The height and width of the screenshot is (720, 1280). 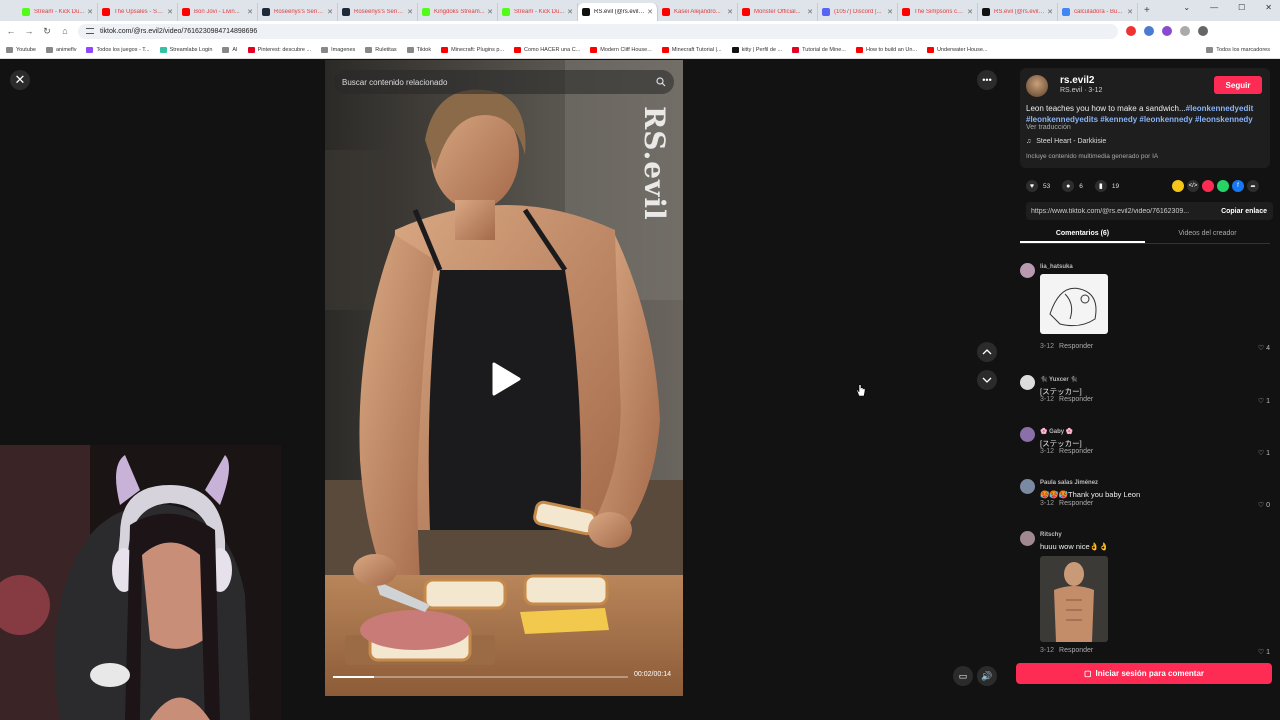 What do you see at coordinates (1082, 234) in the screenshot?
I see `tab-comments: Comentarios (6)` at bounding box center [1082, 234].